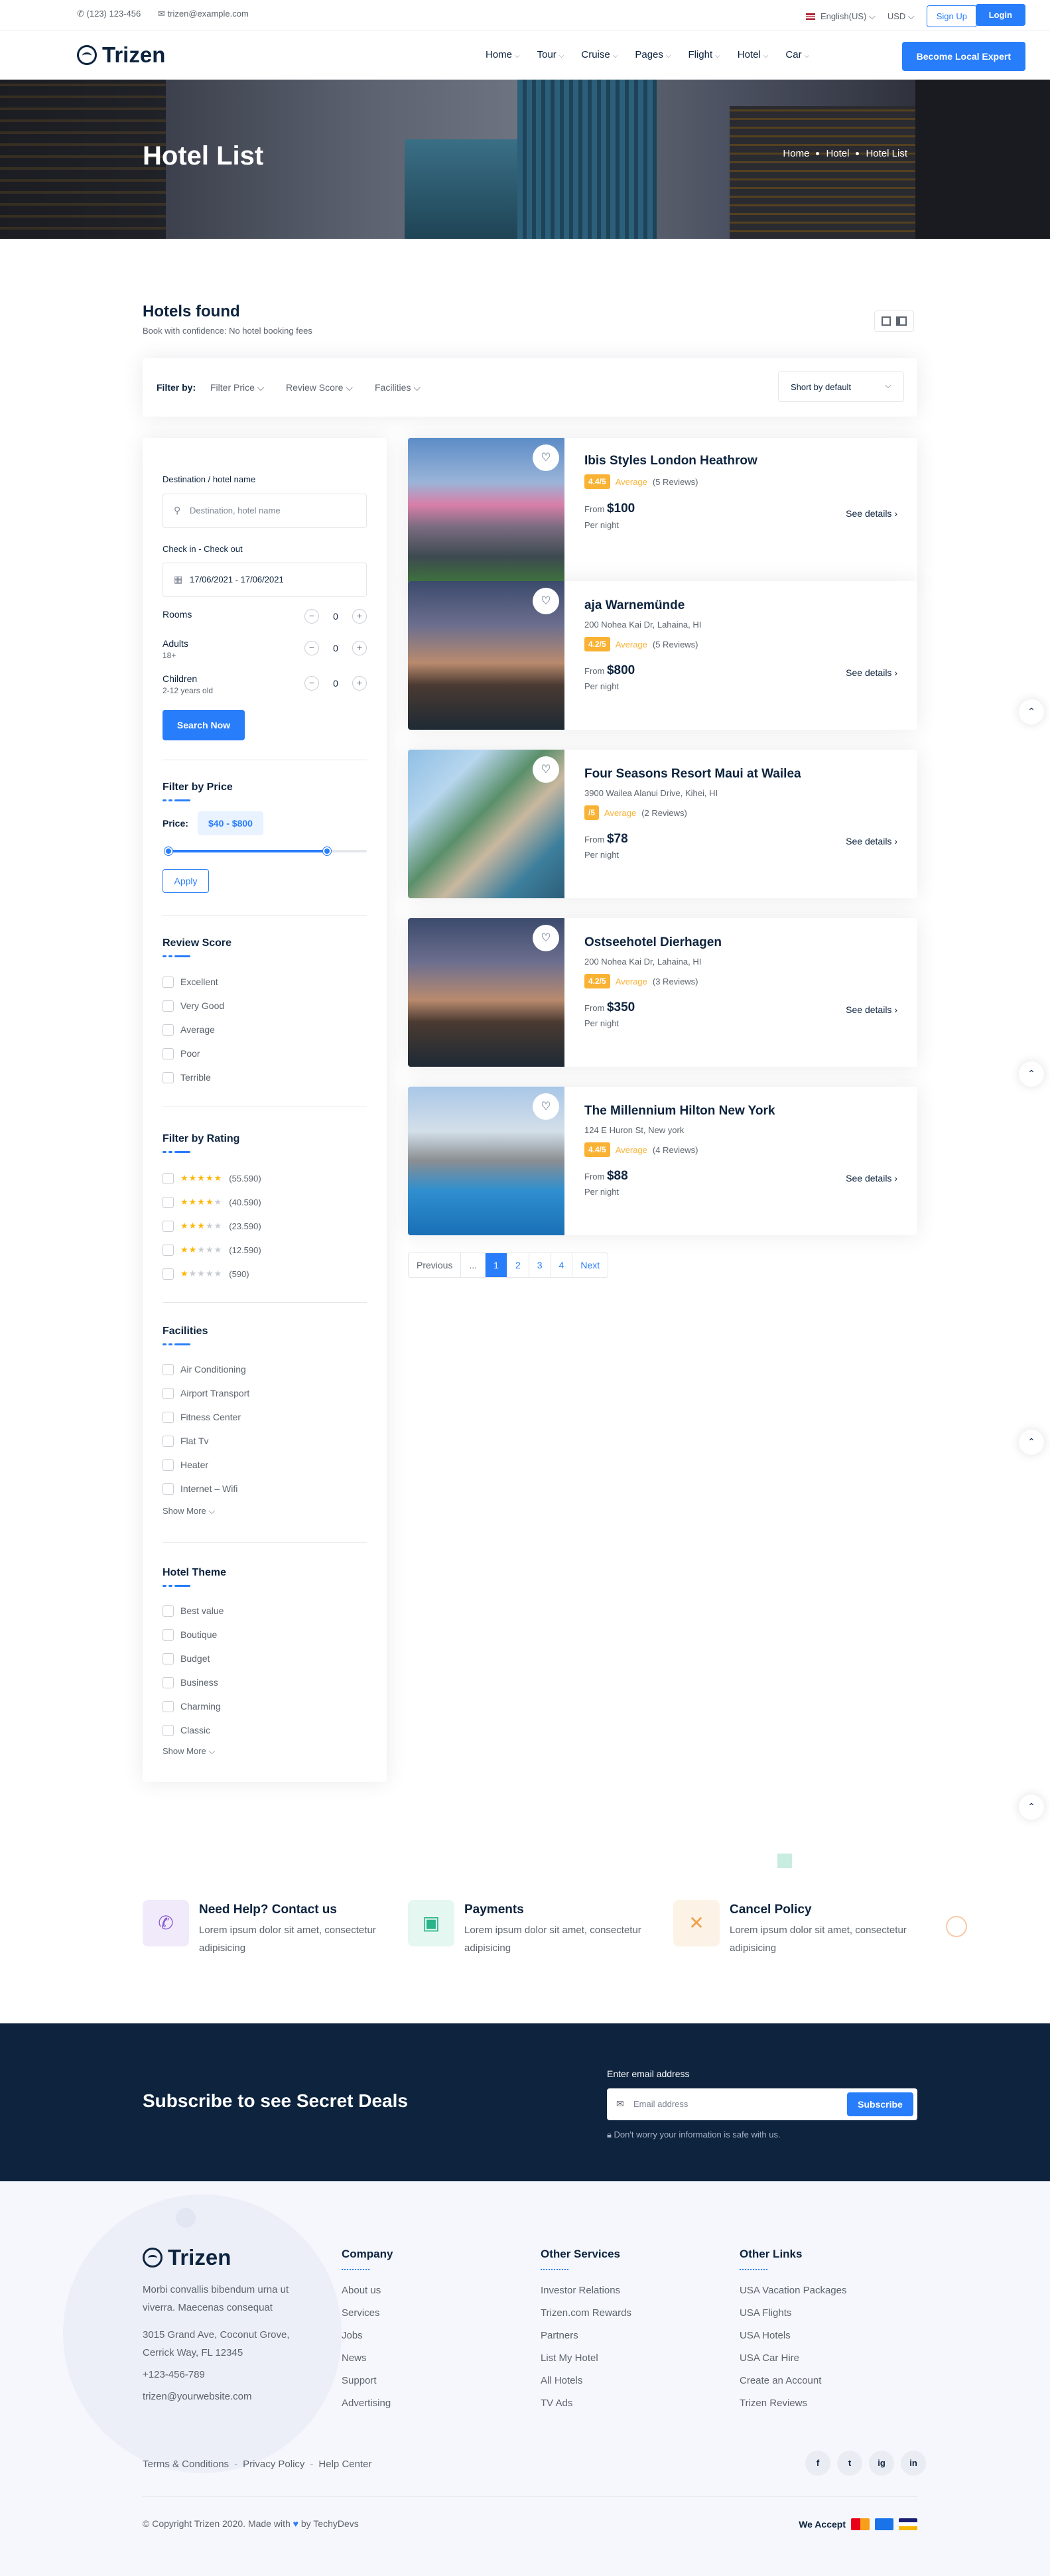  I want to click on checkbox-average: Average, so click(265, 1030).